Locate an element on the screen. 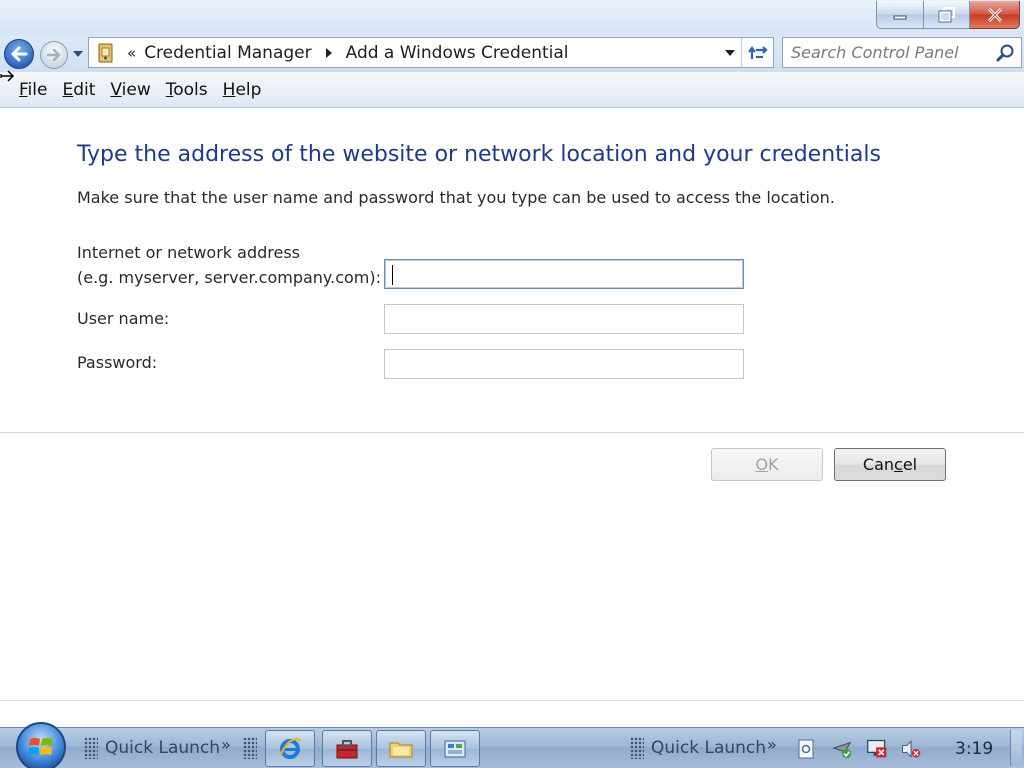 Image resolution: width=1024 pixels, height=768 pixels. volume-tray-button is located at coordinates (911, 749).